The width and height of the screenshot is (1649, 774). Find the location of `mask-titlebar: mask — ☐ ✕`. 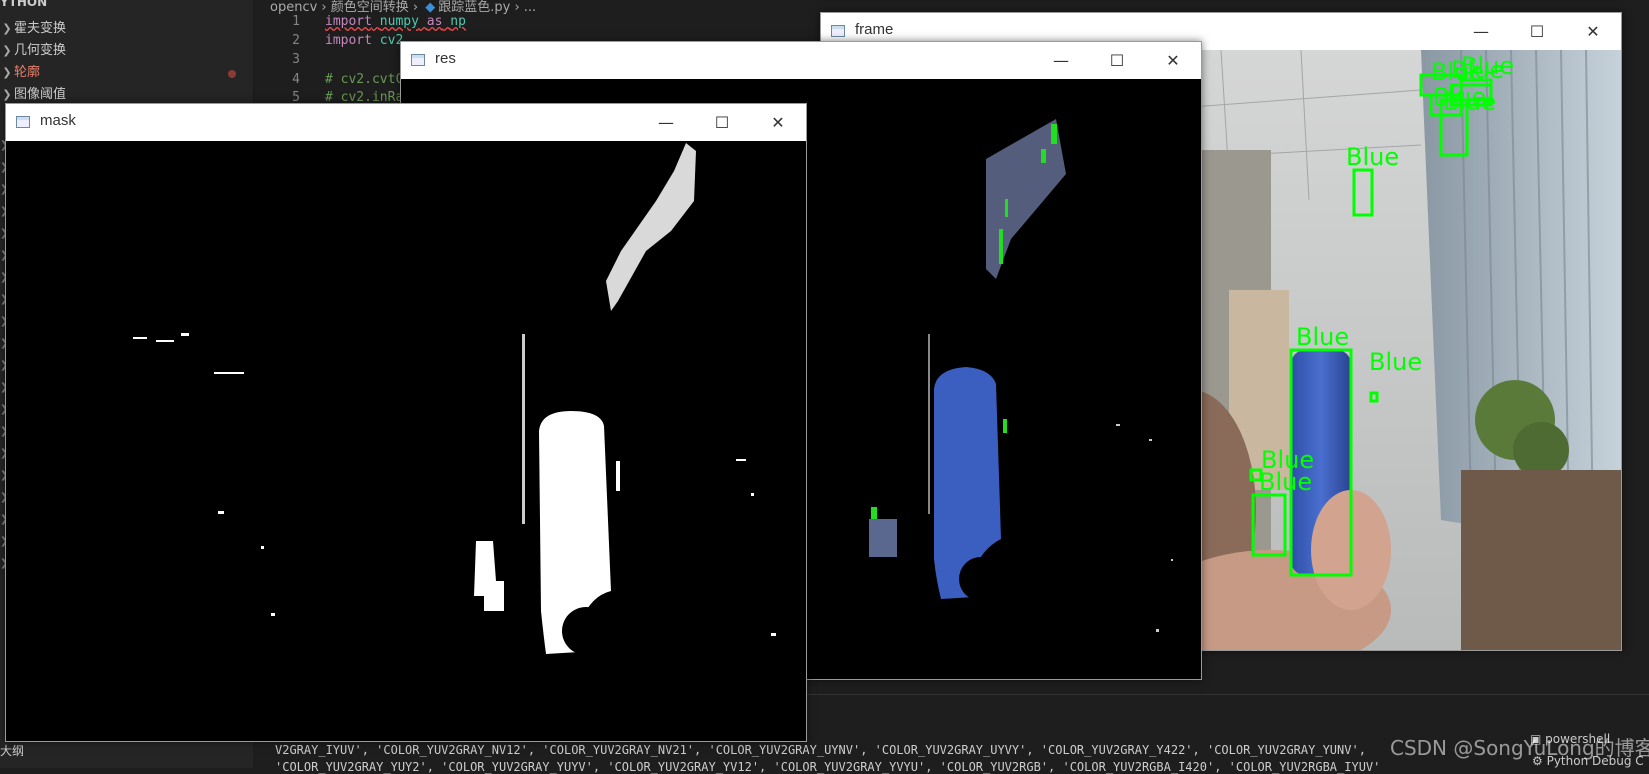

mask-titlebar: mask — ☐ ✕ is located at coordinates (406, 122).